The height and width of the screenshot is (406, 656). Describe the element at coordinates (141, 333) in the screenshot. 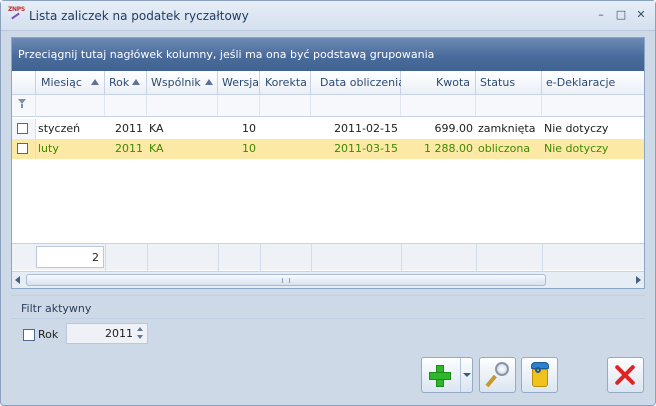

I see `year-spin-buttons` at that location.